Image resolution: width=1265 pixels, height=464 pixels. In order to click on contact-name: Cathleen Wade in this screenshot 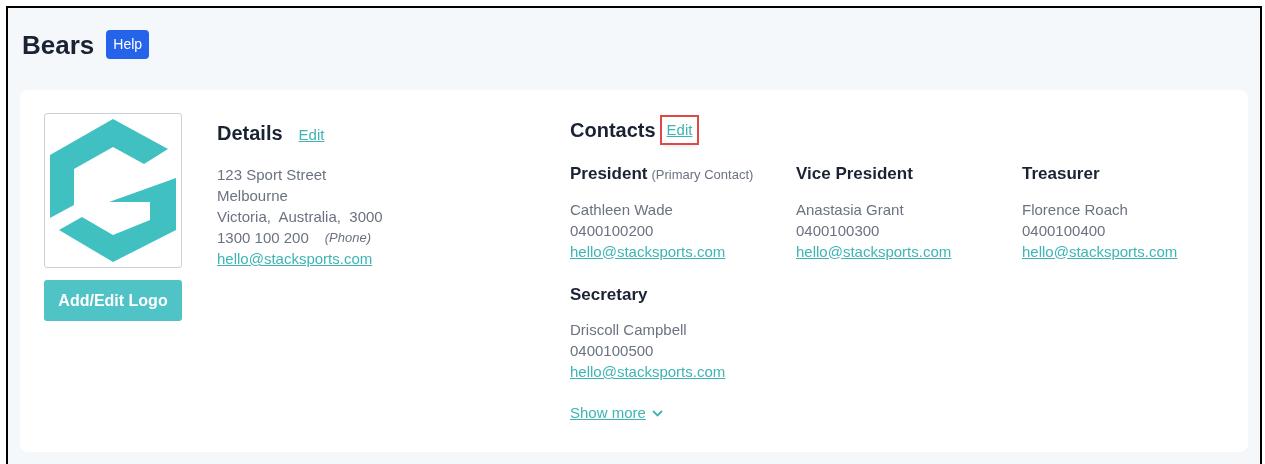, I will do `click(622, 209)`.